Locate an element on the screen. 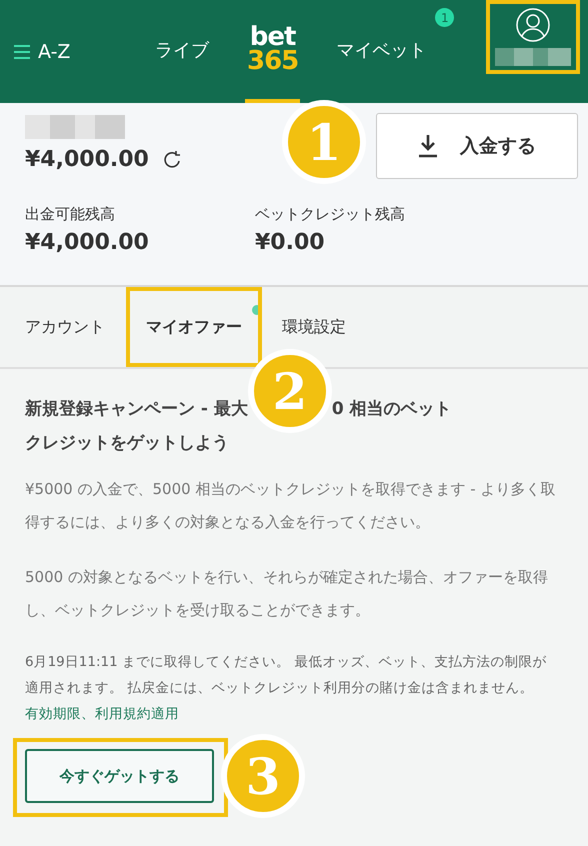  offer-description: 5000 の対象となるベットを行い、それらが確定された場合、オファーを取得し、ベットクレジットを受け取ることができます。 is located at coordinates (287, 594).